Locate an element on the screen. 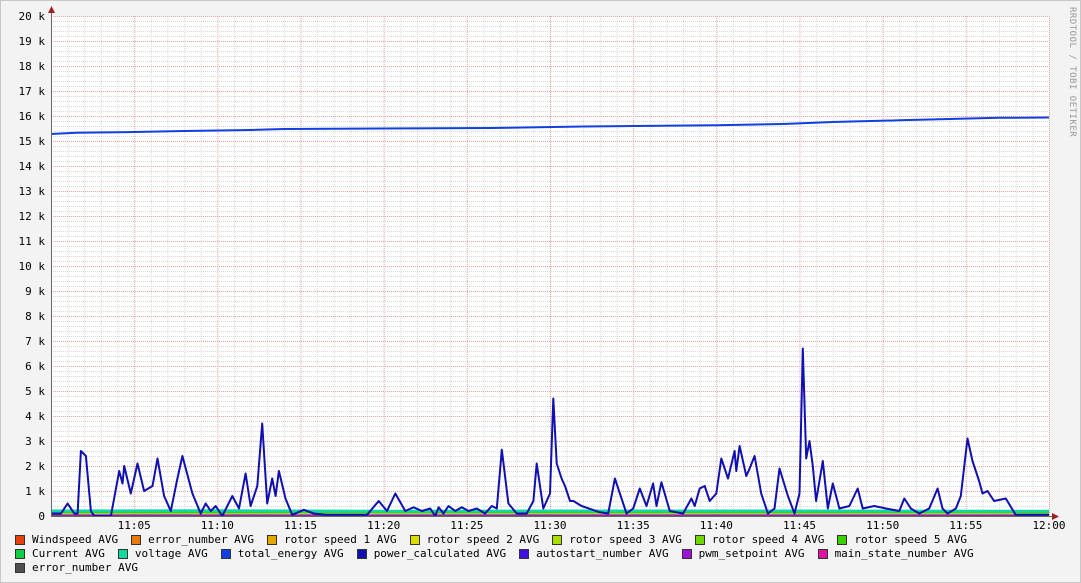 The image size is (1081, 583). legend-item: rotor speed 3 AVG is located at coordinates (617, 540).